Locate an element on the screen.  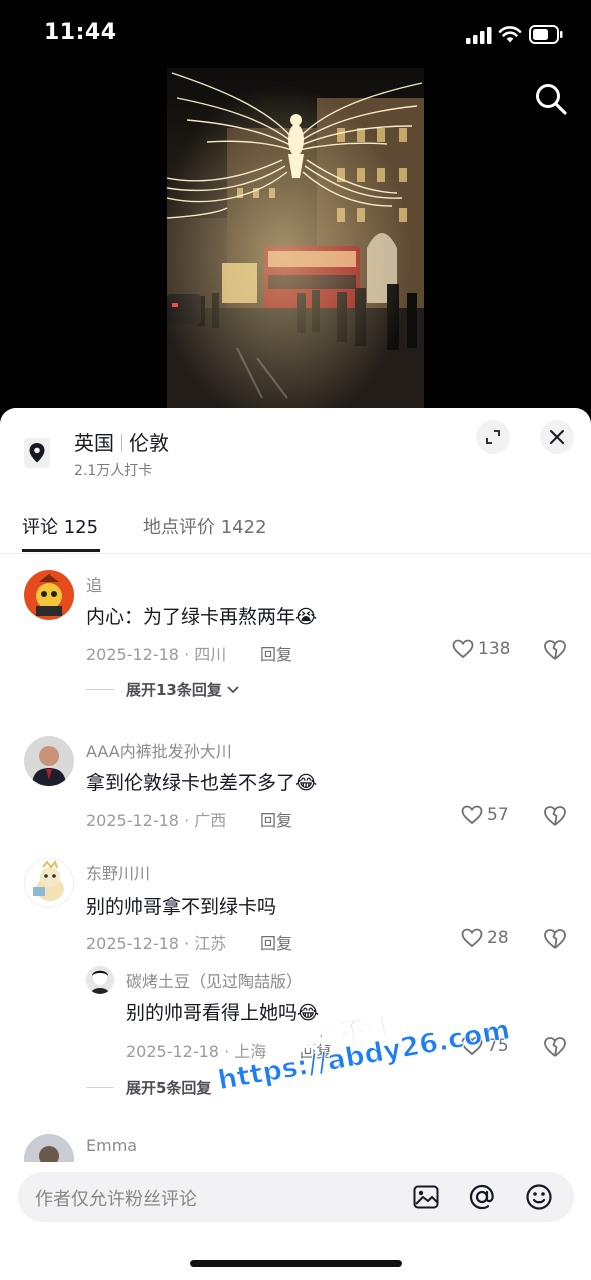
like-button: 57 is located at coordinates (485, 815).